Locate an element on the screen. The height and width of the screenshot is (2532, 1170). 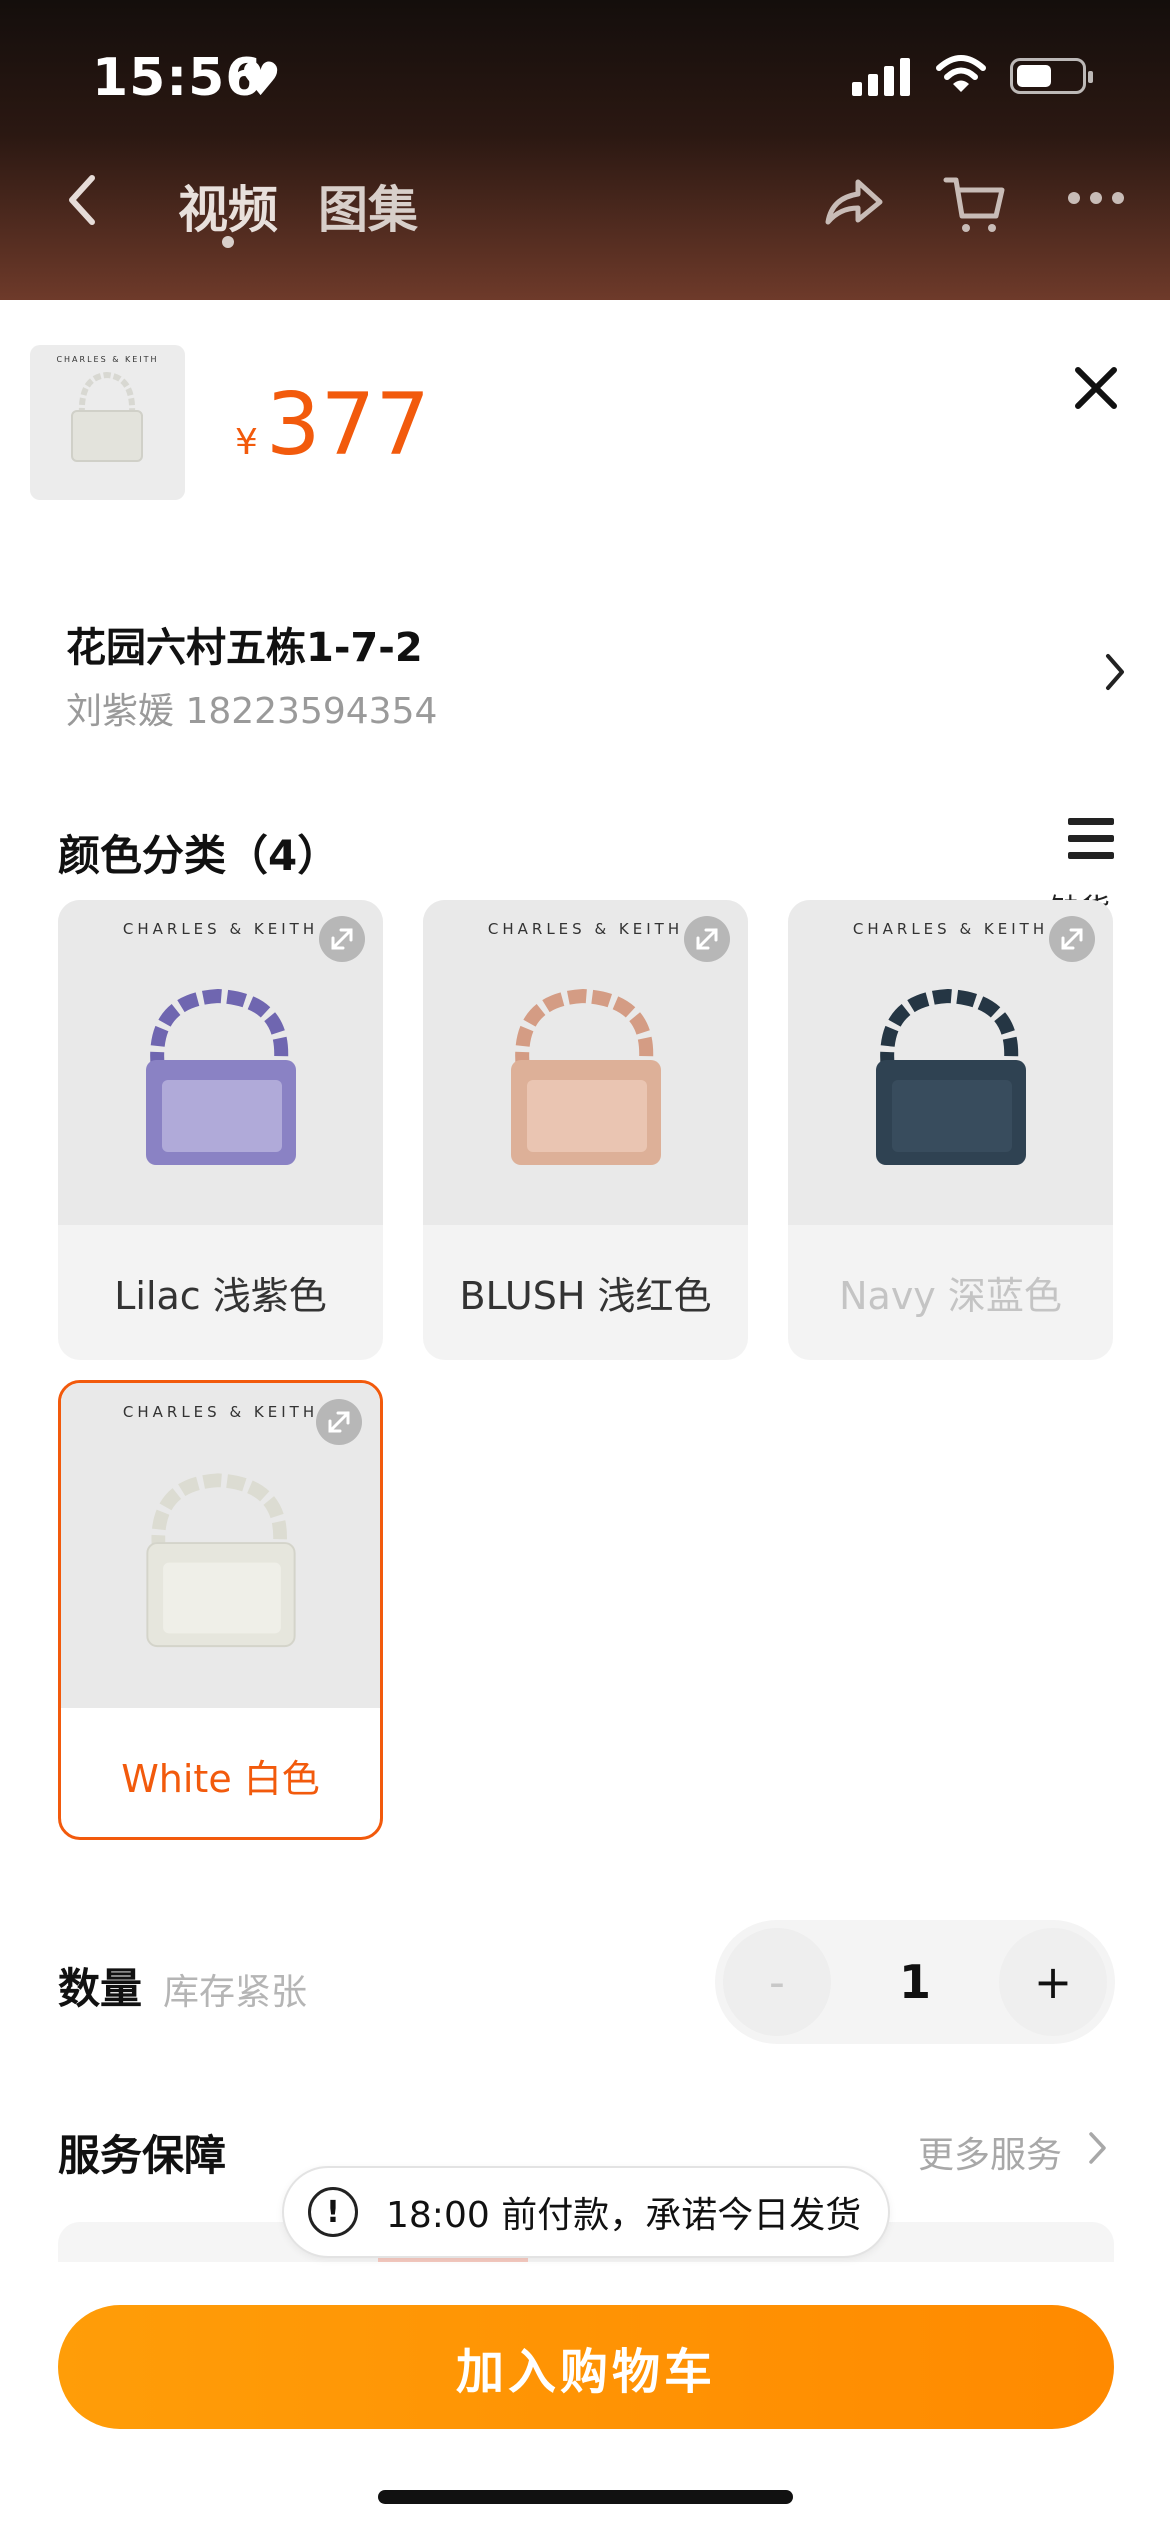
address-title: 花园六村五栋1-7-2 is located at coordinates (244, 644).